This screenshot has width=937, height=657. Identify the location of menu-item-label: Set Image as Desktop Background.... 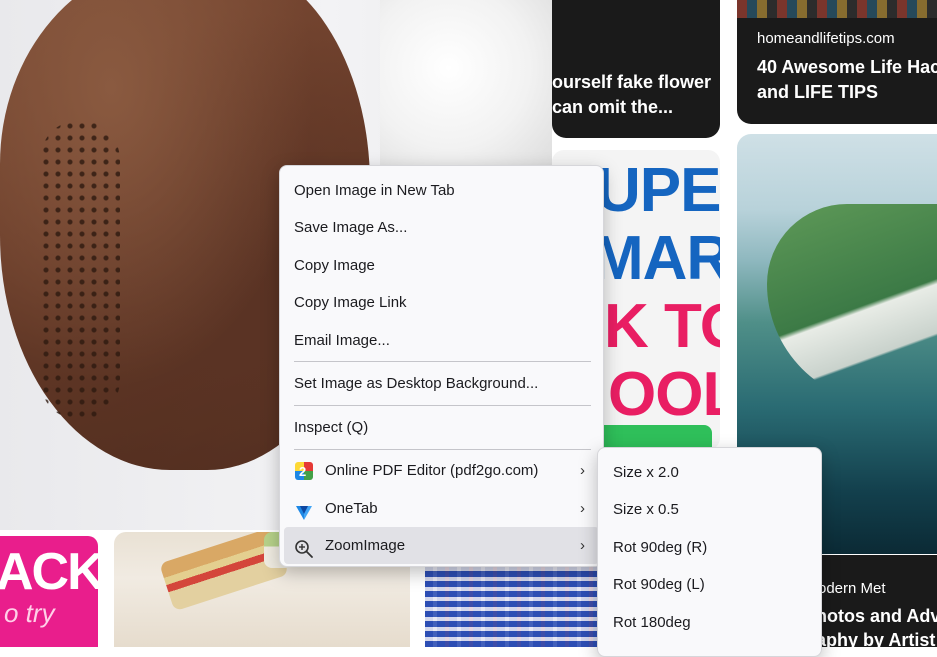
(416, 383).